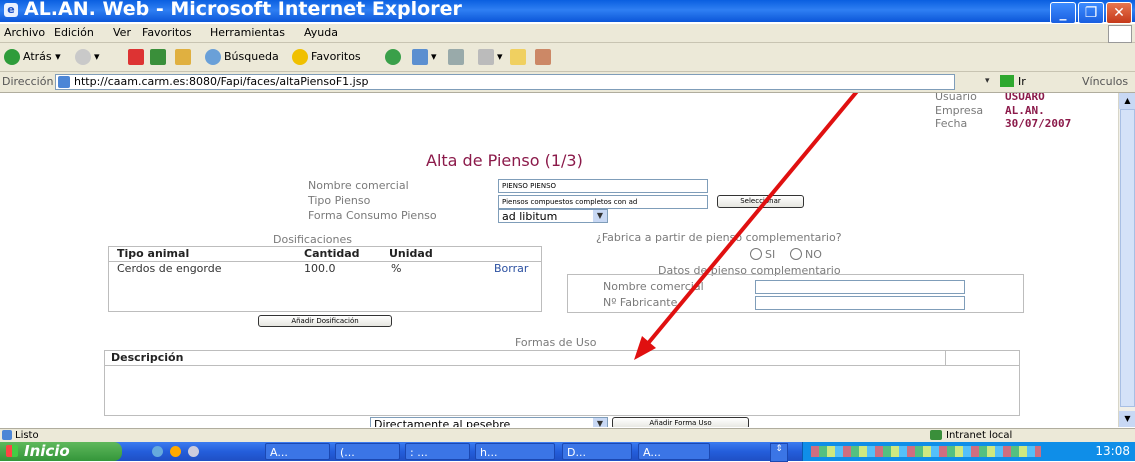 The image size is (1135, 462). I want to click on search-label: Búsqueda, so click(251, 56).